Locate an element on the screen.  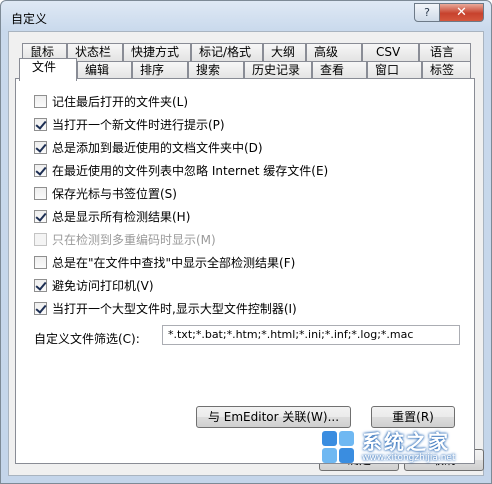
option-label: 当打开一个大型文件时,显示大型文件控制器(I) is located at coordinates (174, 308).